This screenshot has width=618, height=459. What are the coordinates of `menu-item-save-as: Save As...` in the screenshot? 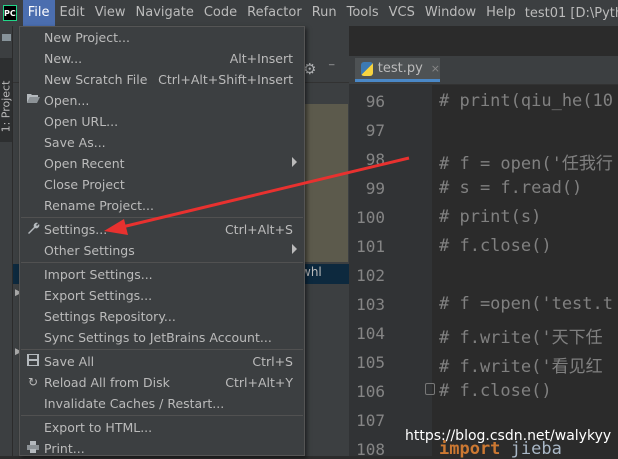 It's located at (162, 142).